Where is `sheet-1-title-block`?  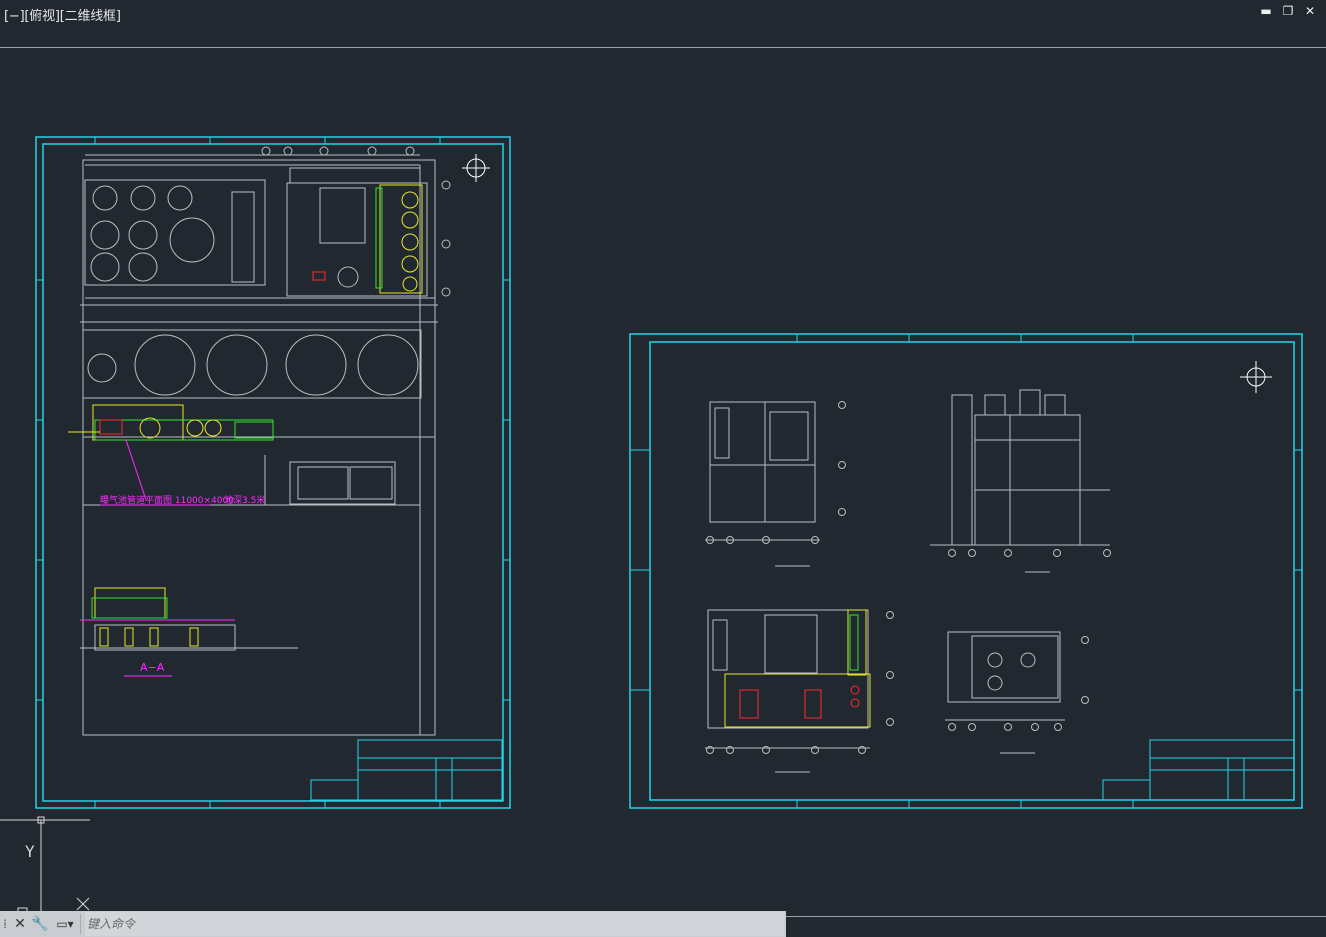
sheet-1-title-block is located at coordinates (406, 770).